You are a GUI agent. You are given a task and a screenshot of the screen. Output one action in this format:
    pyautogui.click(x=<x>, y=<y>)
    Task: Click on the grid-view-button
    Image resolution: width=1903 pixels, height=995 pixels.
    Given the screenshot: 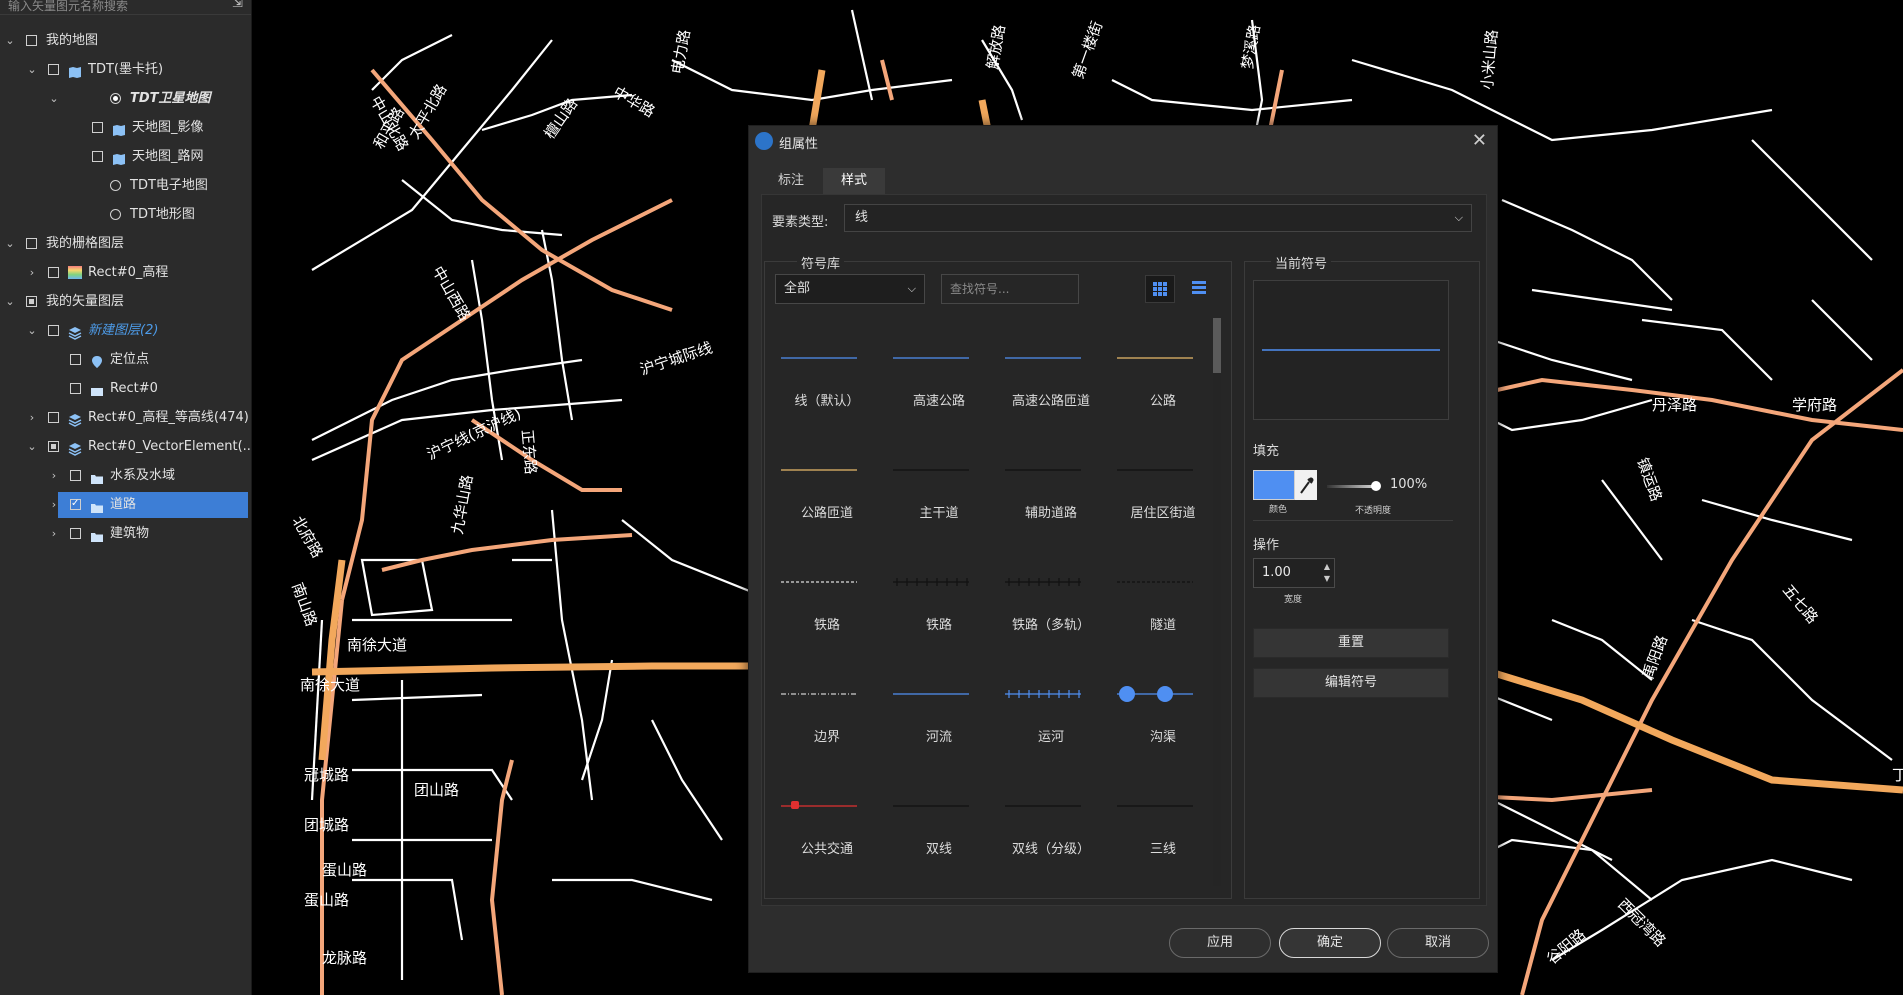 What is the action you would take?
    pyautogui.click(x=1160, y=289)
    